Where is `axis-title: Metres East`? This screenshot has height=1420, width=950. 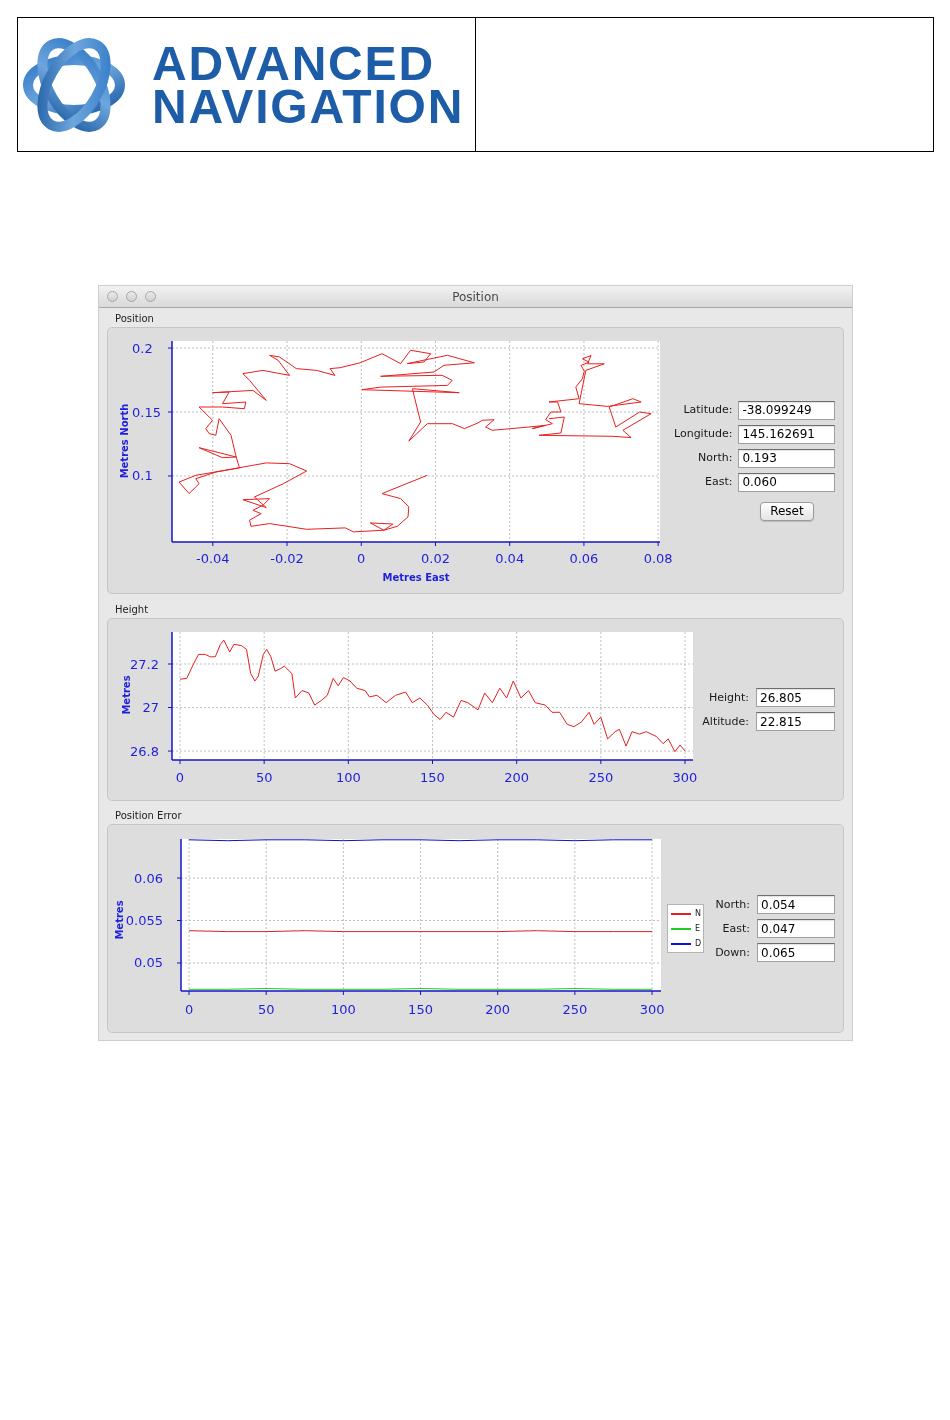 axis-title: Metres East is located at coordinates (416, 577).